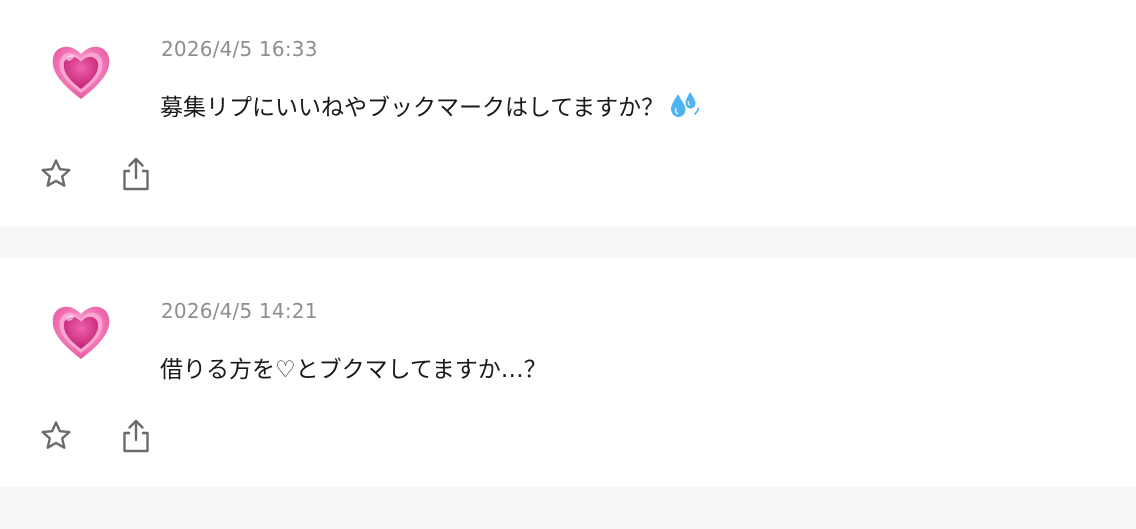 The image size is (1136, 529). Describe the element at coordinates (239, 49) in the screenshot. I see `post-timestamp: 2026/4/5 16:33` at that location.